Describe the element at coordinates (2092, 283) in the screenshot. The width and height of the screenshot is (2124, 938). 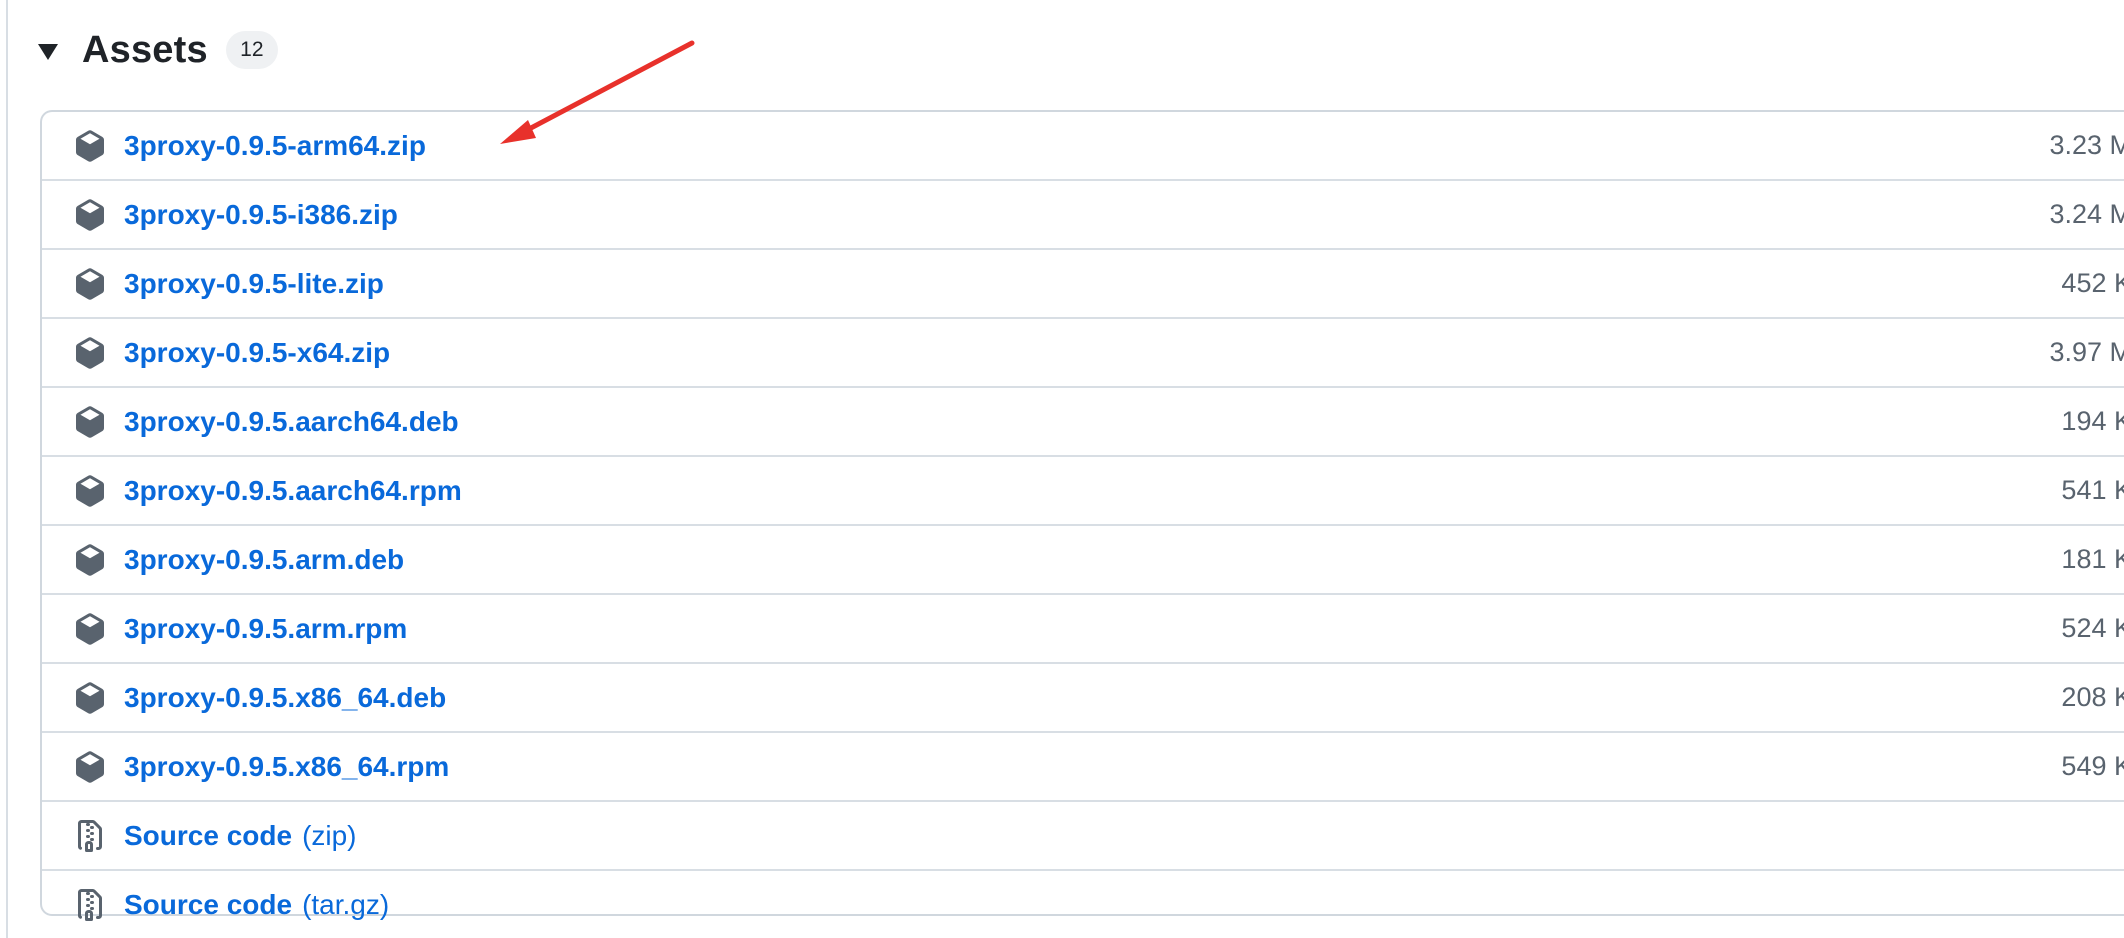
I see `asset-size: 452 KB` at that location.